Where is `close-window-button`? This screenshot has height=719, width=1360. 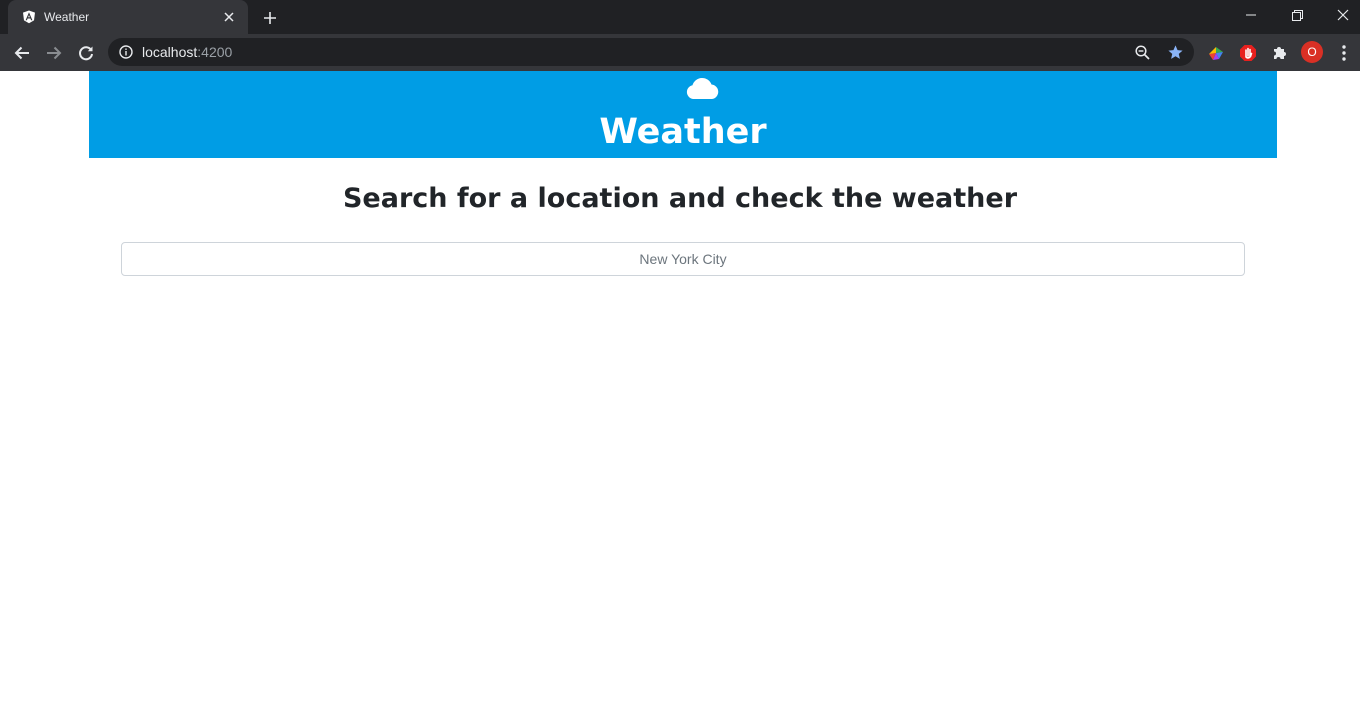
close-window-button is located at coordinates (1340, 15).